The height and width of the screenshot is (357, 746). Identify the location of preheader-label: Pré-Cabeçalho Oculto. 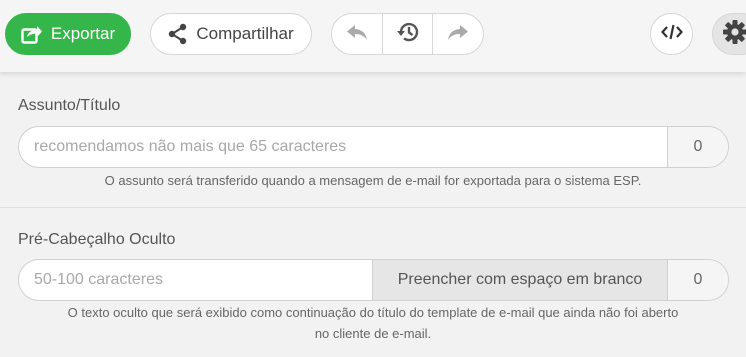
(97, 239).